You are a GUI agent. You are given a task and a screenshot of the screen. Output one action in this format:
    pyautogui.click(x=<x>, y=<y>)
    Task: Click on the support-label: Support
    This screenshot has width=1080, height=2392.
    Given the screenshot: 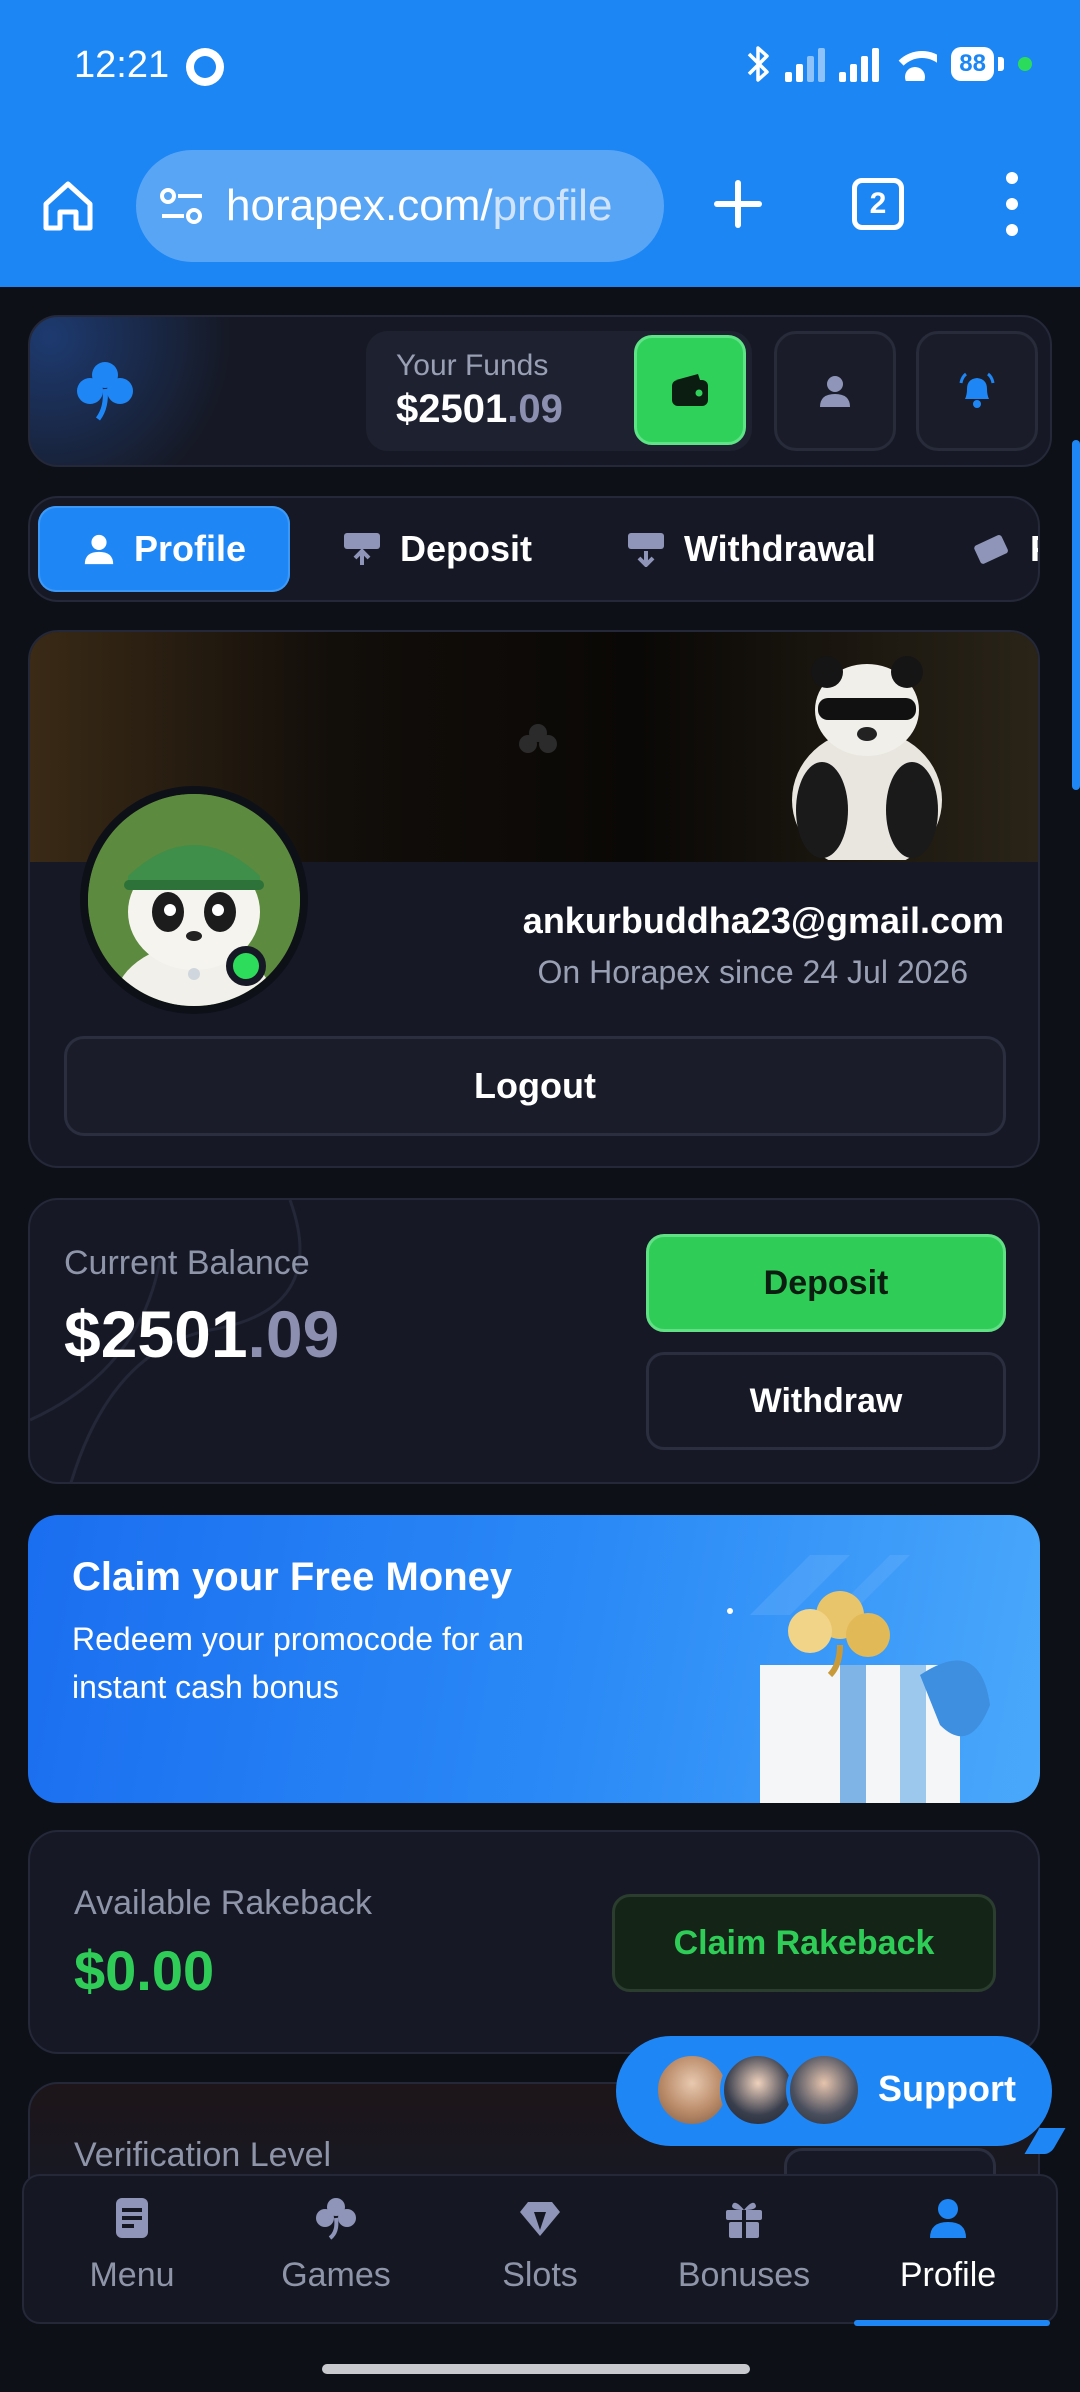 What is the action you would take?
    pyautogui.click(x=947, y=2088)
    